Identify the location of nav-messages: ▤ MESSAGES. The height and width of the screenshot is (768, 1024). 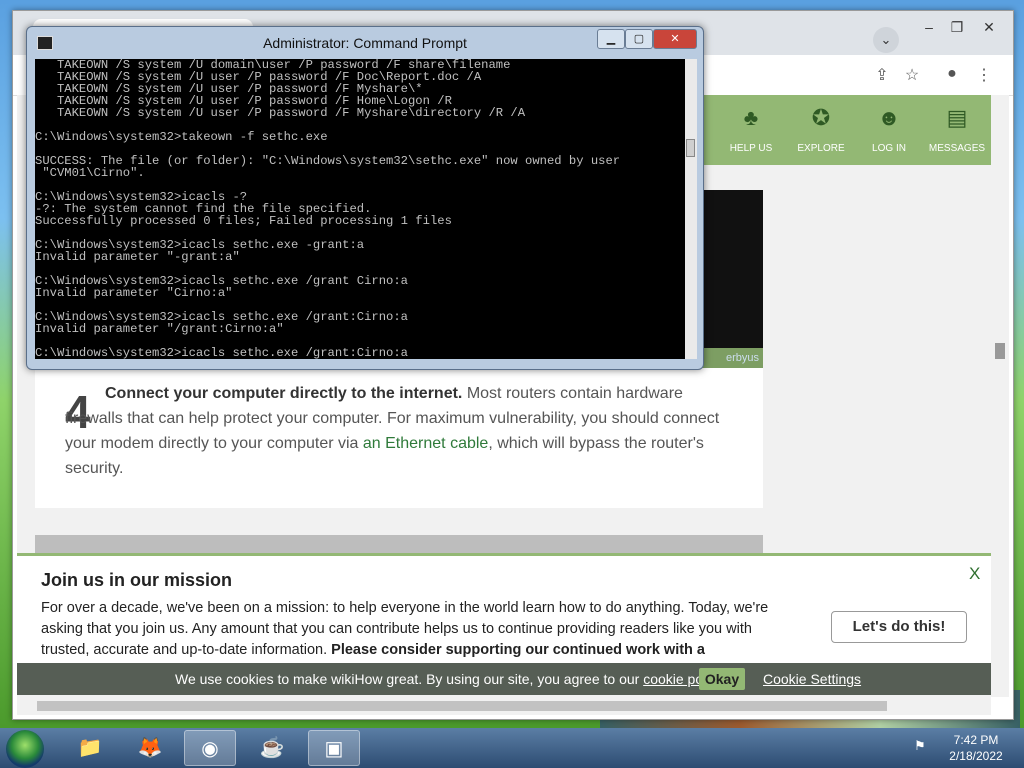
(957, 130).